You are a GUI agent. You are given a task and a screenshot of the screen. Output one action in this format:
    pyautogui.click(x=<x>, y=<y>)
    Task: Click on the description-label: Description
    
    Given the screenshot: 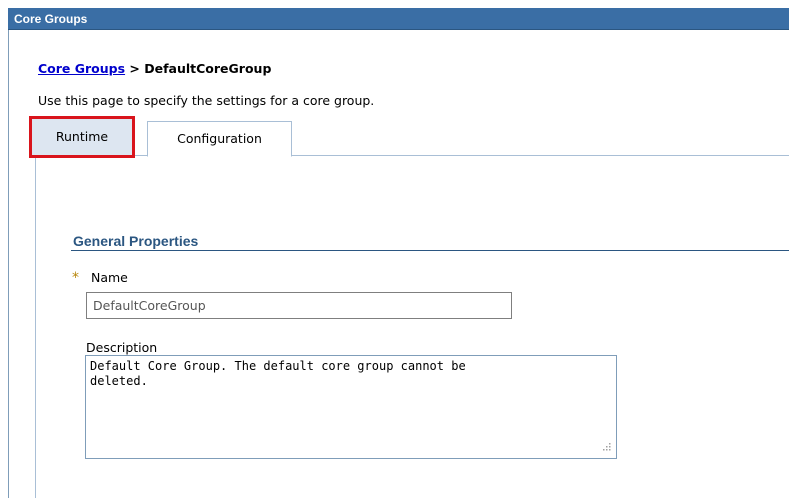 What is the action you would take?
    pyautogui.click(x=122, y=347)
    